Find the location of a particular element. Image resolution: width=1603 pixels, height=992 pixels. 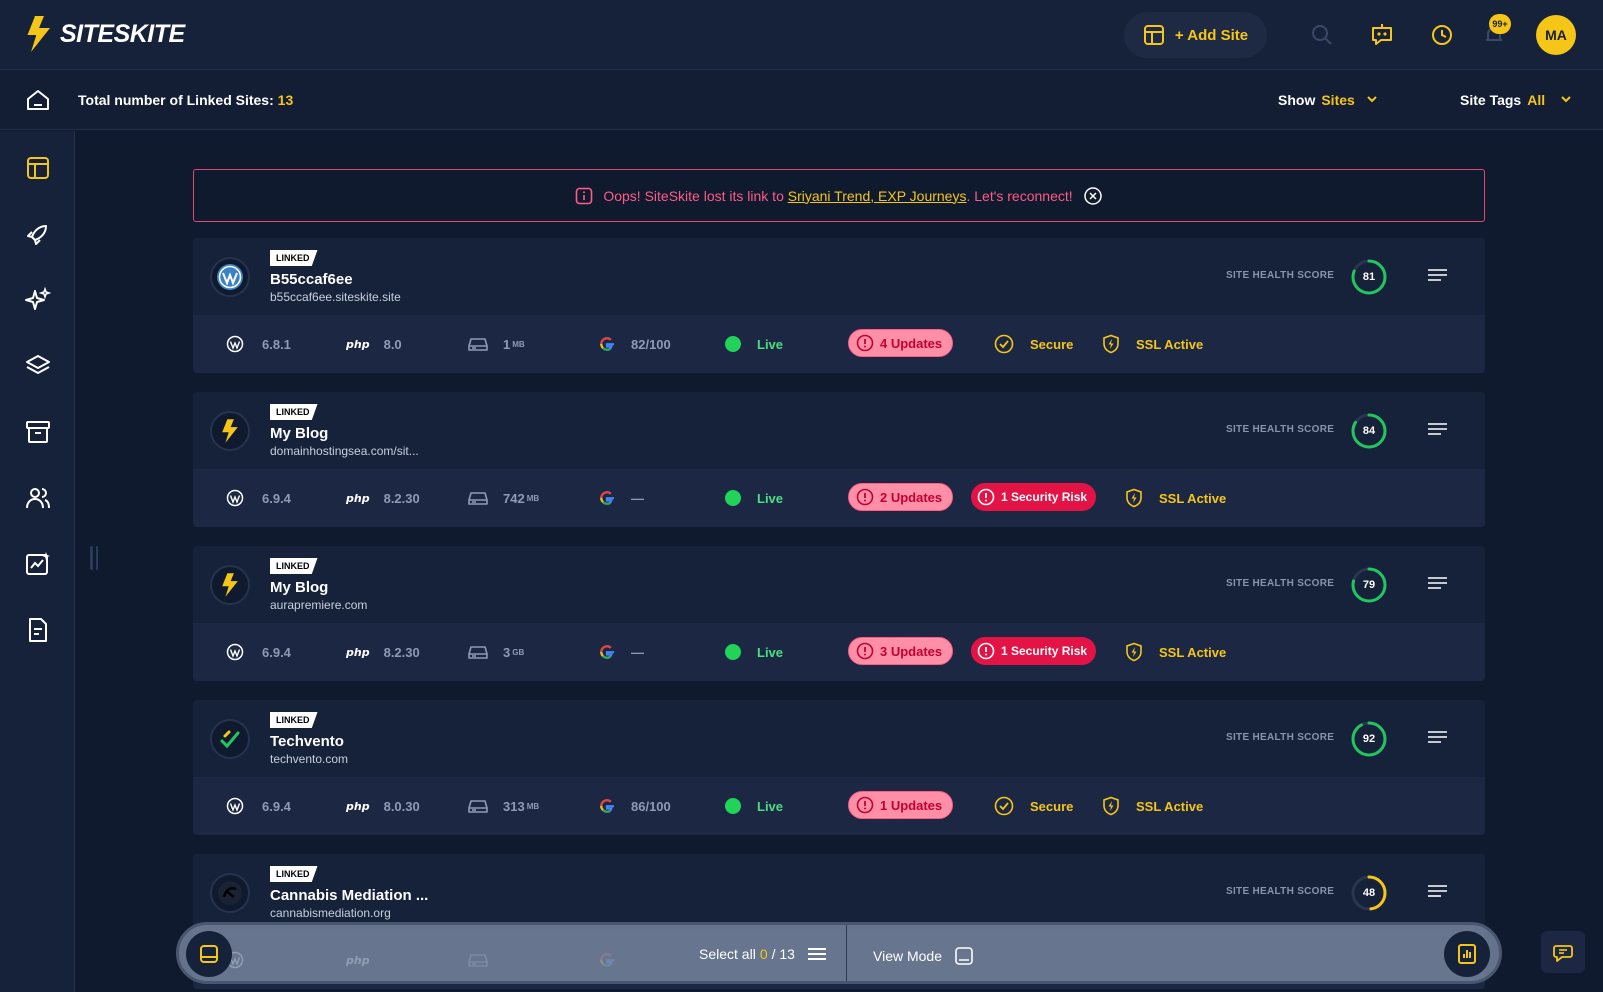

view-mode-icon is located at coordinates (964, 956).